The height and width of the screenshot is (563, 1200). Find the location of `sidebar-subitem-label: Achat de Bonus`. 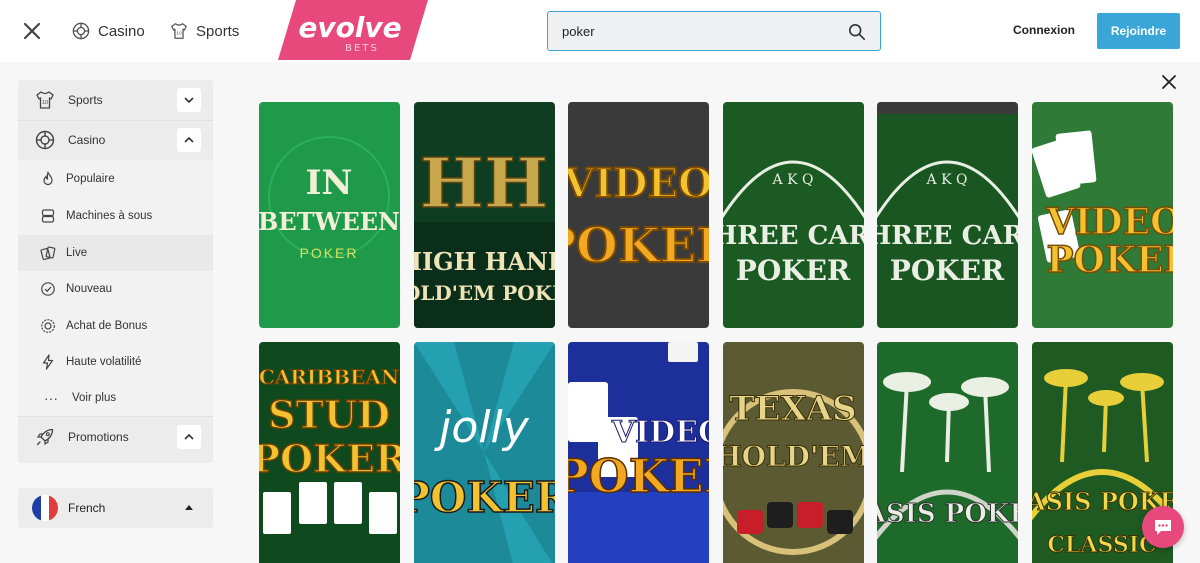

sidebar-subitem-label: Achat de Bonus is located at coordinates (107, 326).